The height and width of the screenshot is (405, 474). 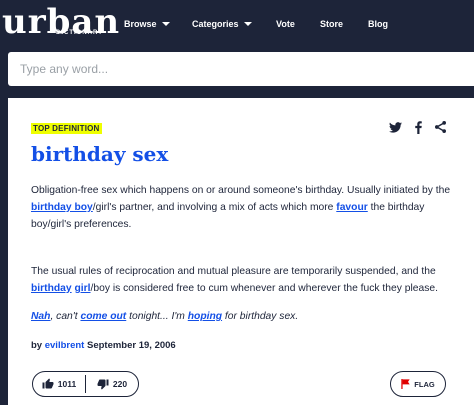 I want to click on share-icon, so click(x=440, y=127).